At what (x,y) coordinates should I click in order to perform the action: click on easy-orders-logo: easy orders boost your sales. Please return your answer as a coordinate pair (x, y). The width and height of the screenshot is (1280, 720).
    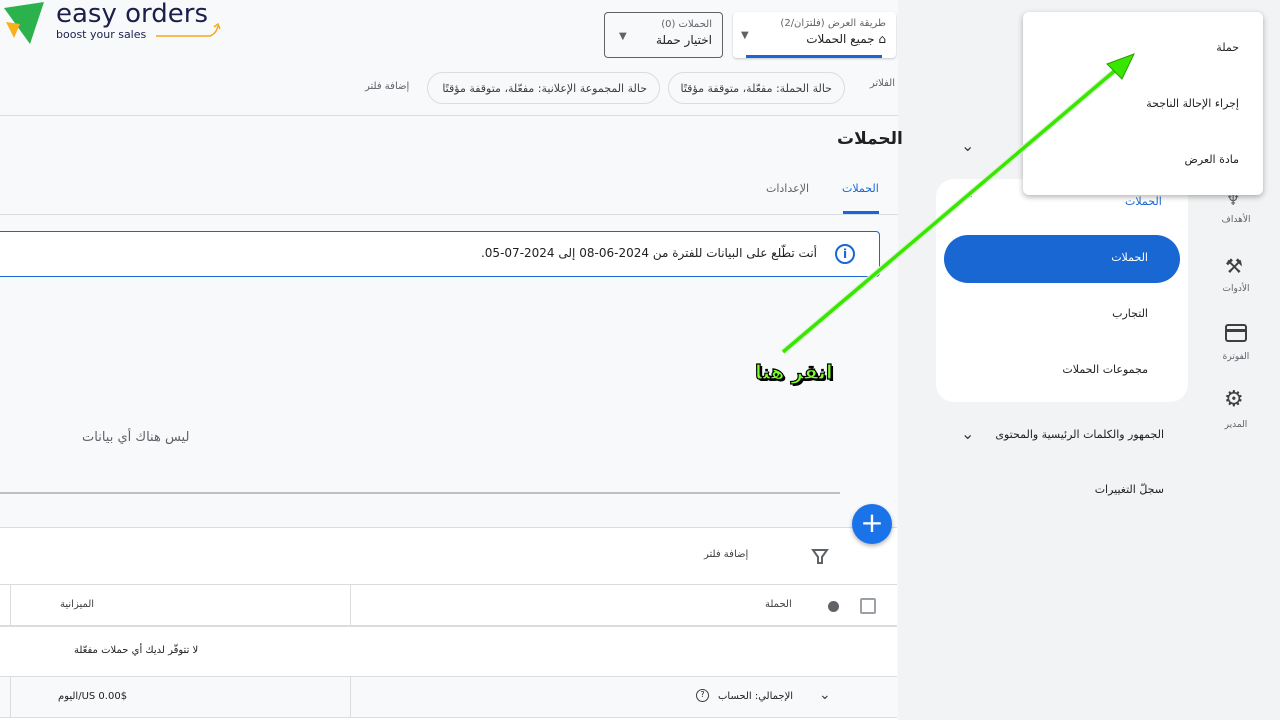
    Looking at the image, I should click on (112, 22).